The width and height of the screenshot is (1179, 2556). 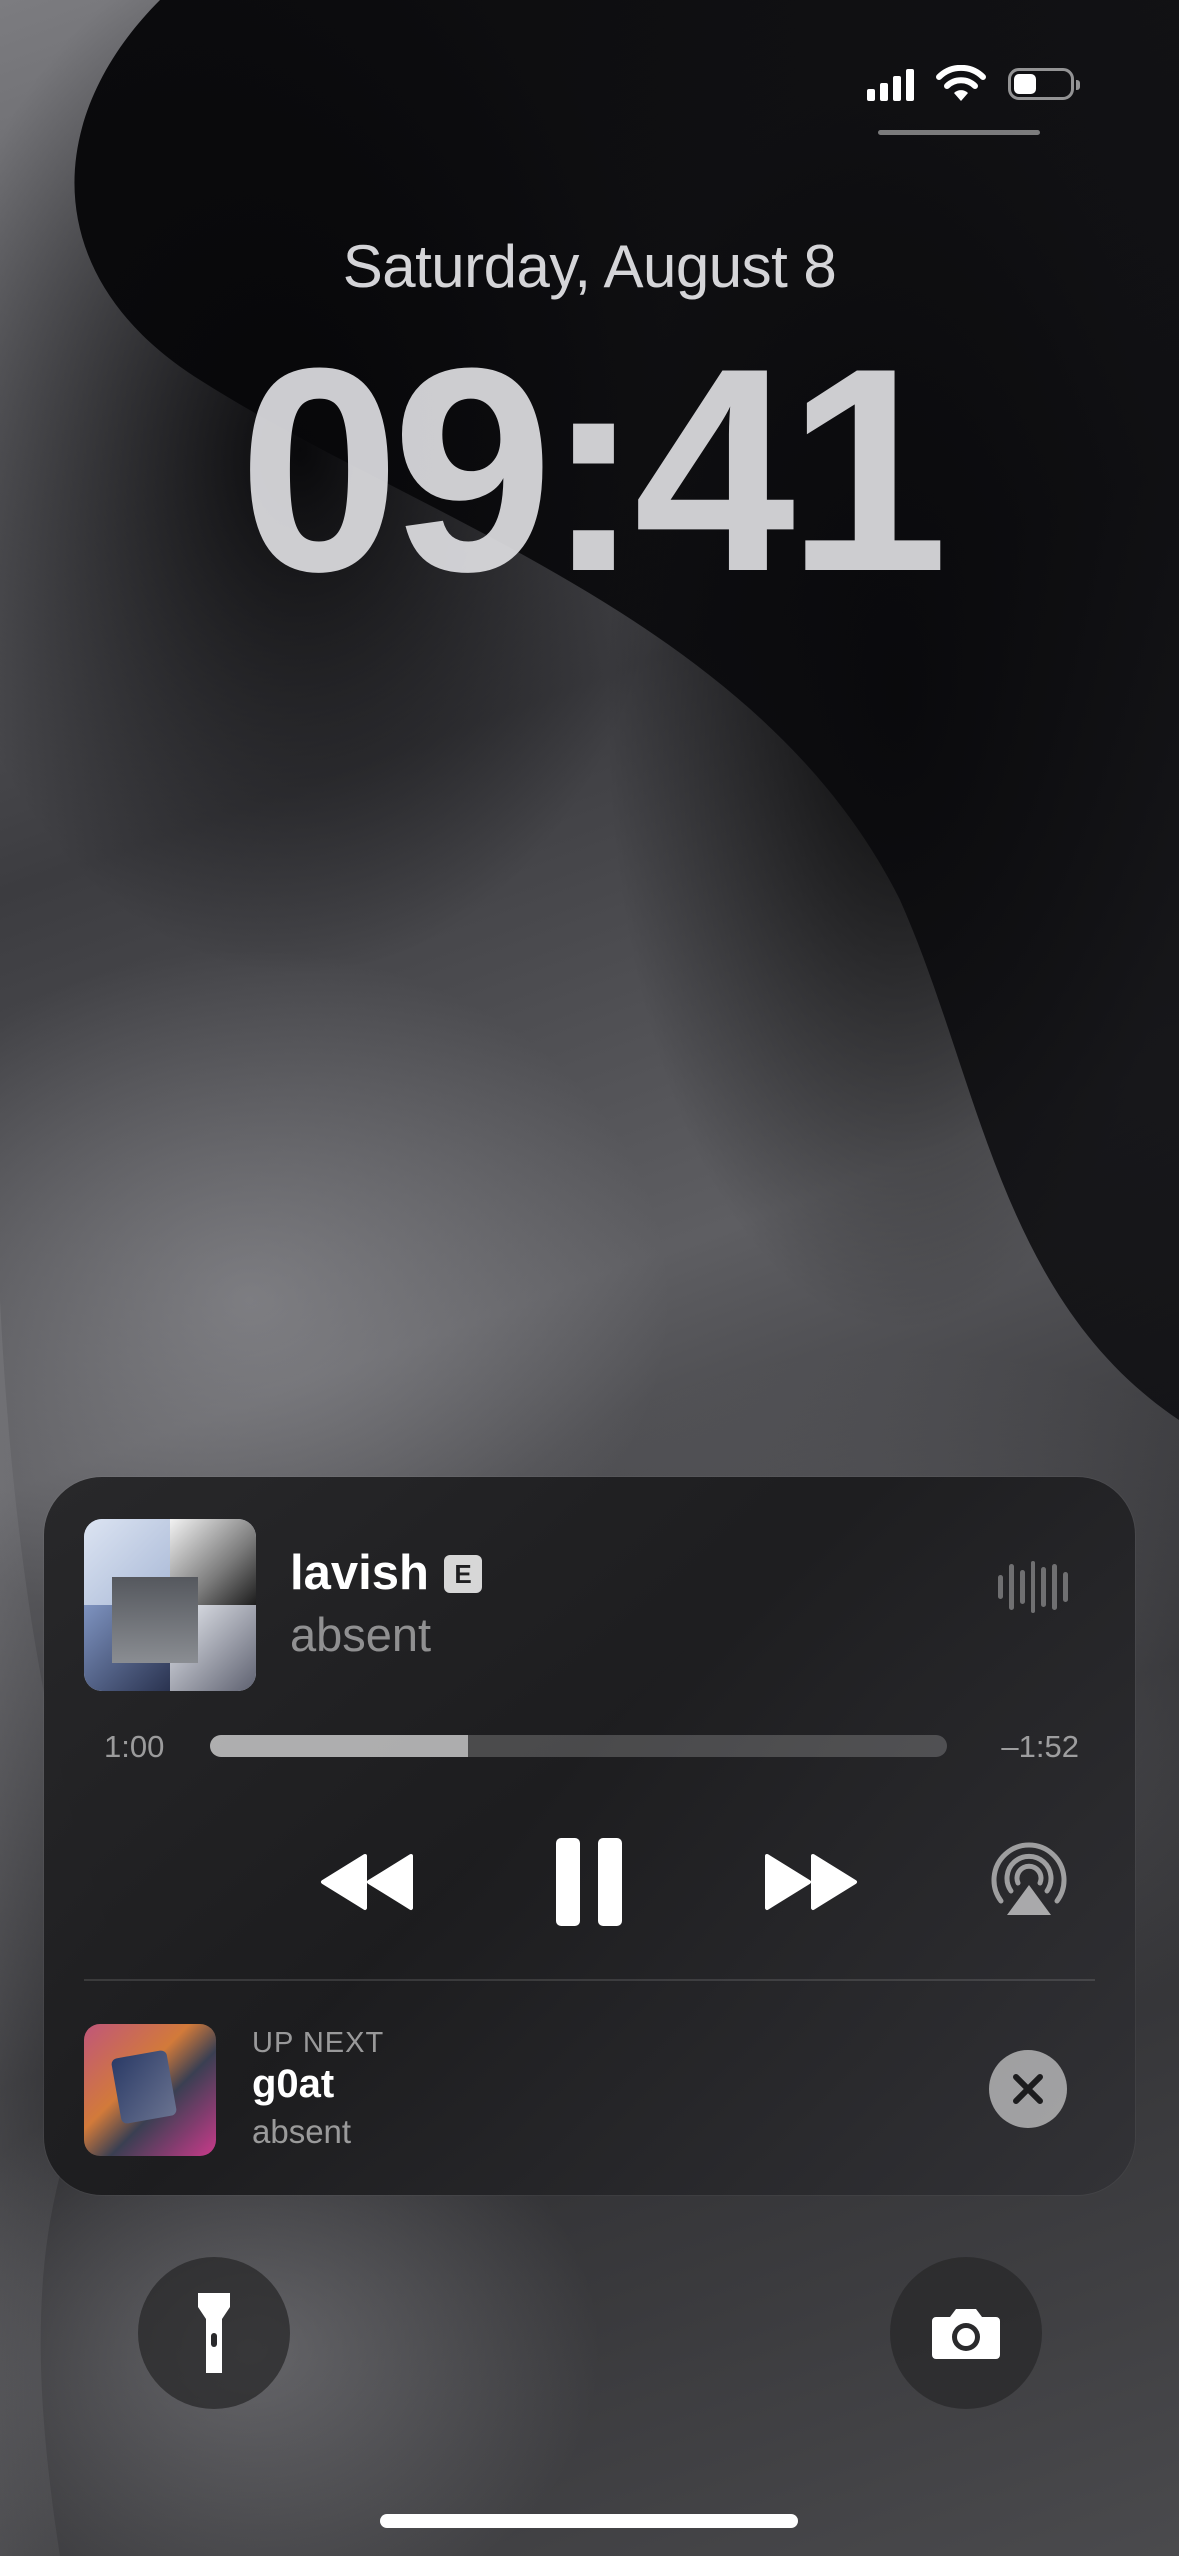 I want to click on song-artist: absent, so click(x=360, y=1634).